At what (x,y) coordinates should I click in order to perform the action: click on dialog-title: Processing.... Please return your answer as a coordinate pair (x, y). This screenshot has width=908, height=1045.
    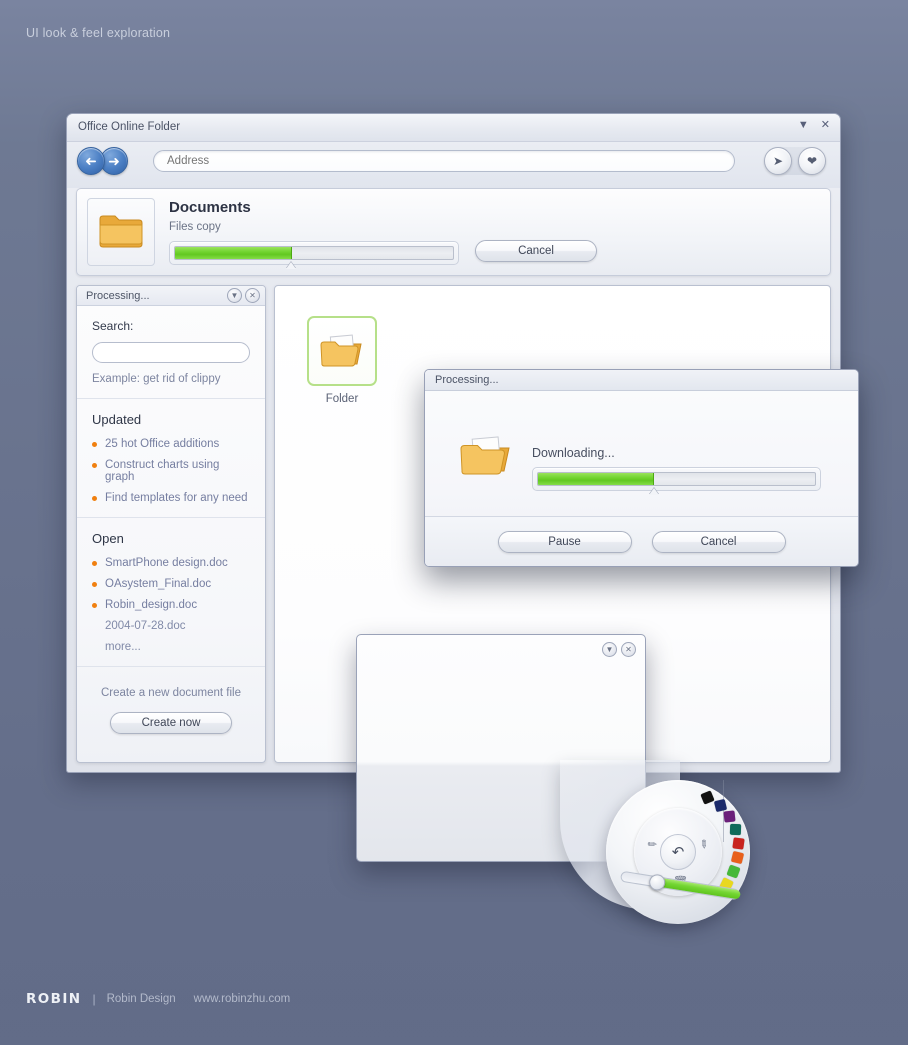
    Looking at the image, I should click on (467, 380).